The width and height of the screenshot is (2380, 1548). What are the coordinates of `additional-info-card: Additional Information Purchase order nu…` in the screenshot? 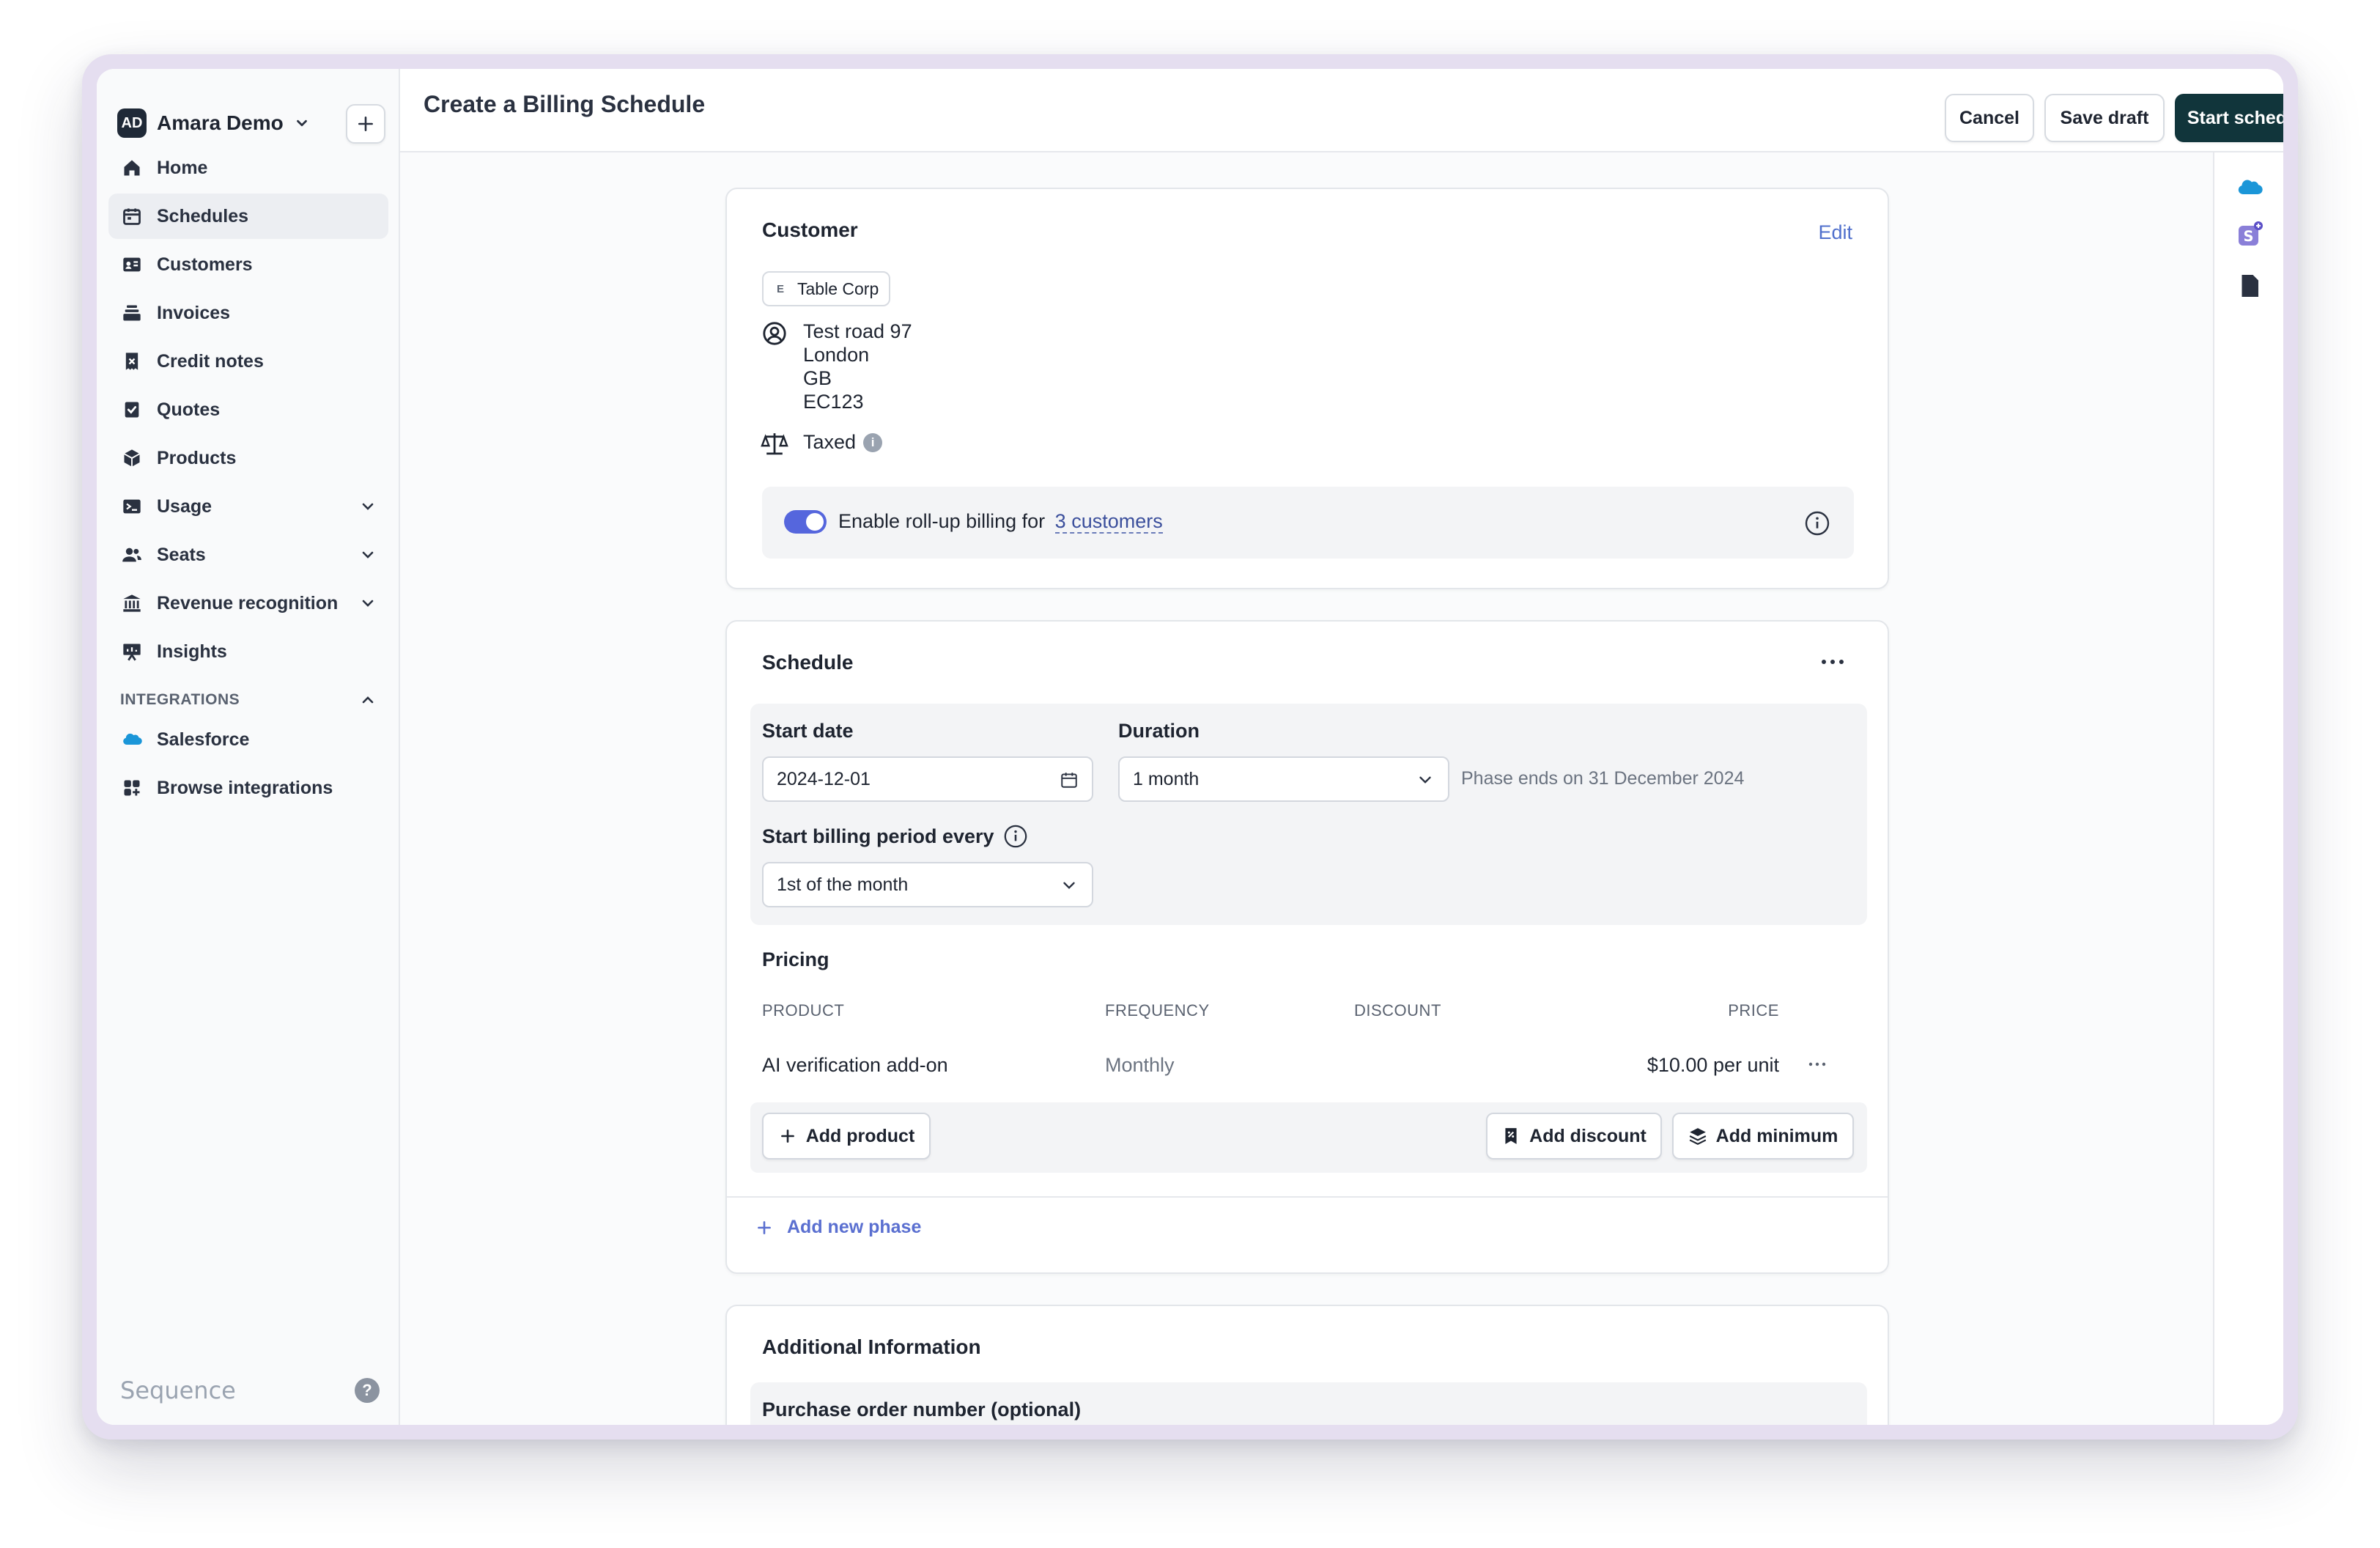 It's located at (1307, 1365).